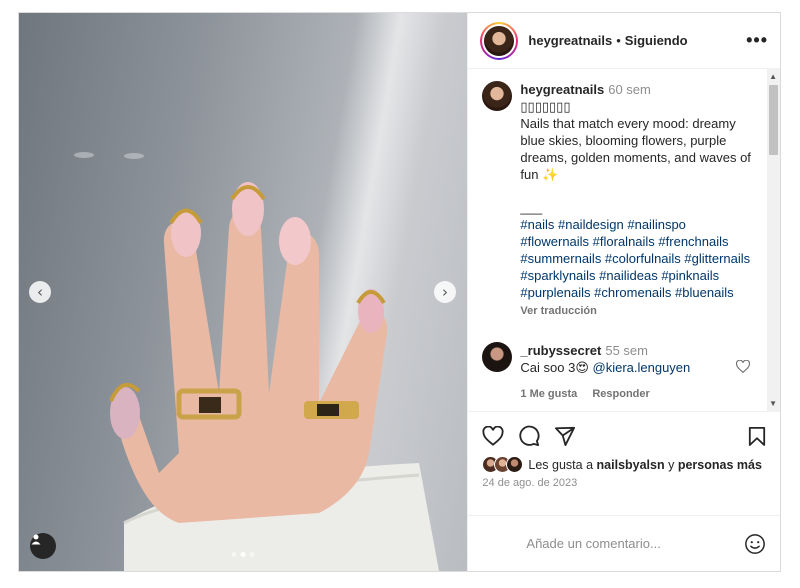 This screenshot has height=588, width=800. Describe the element at coordinates (629, 89) in the screenshot. I see `caption-time: 60 sem` at that location.